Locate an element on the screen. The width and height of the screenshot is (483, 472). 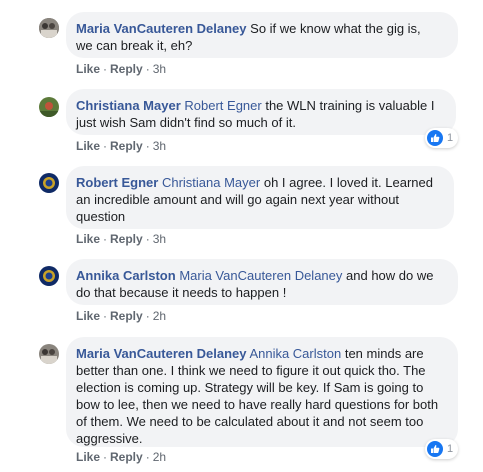
comment-author: Christiana Mayer is located at coordinates (128, 105).